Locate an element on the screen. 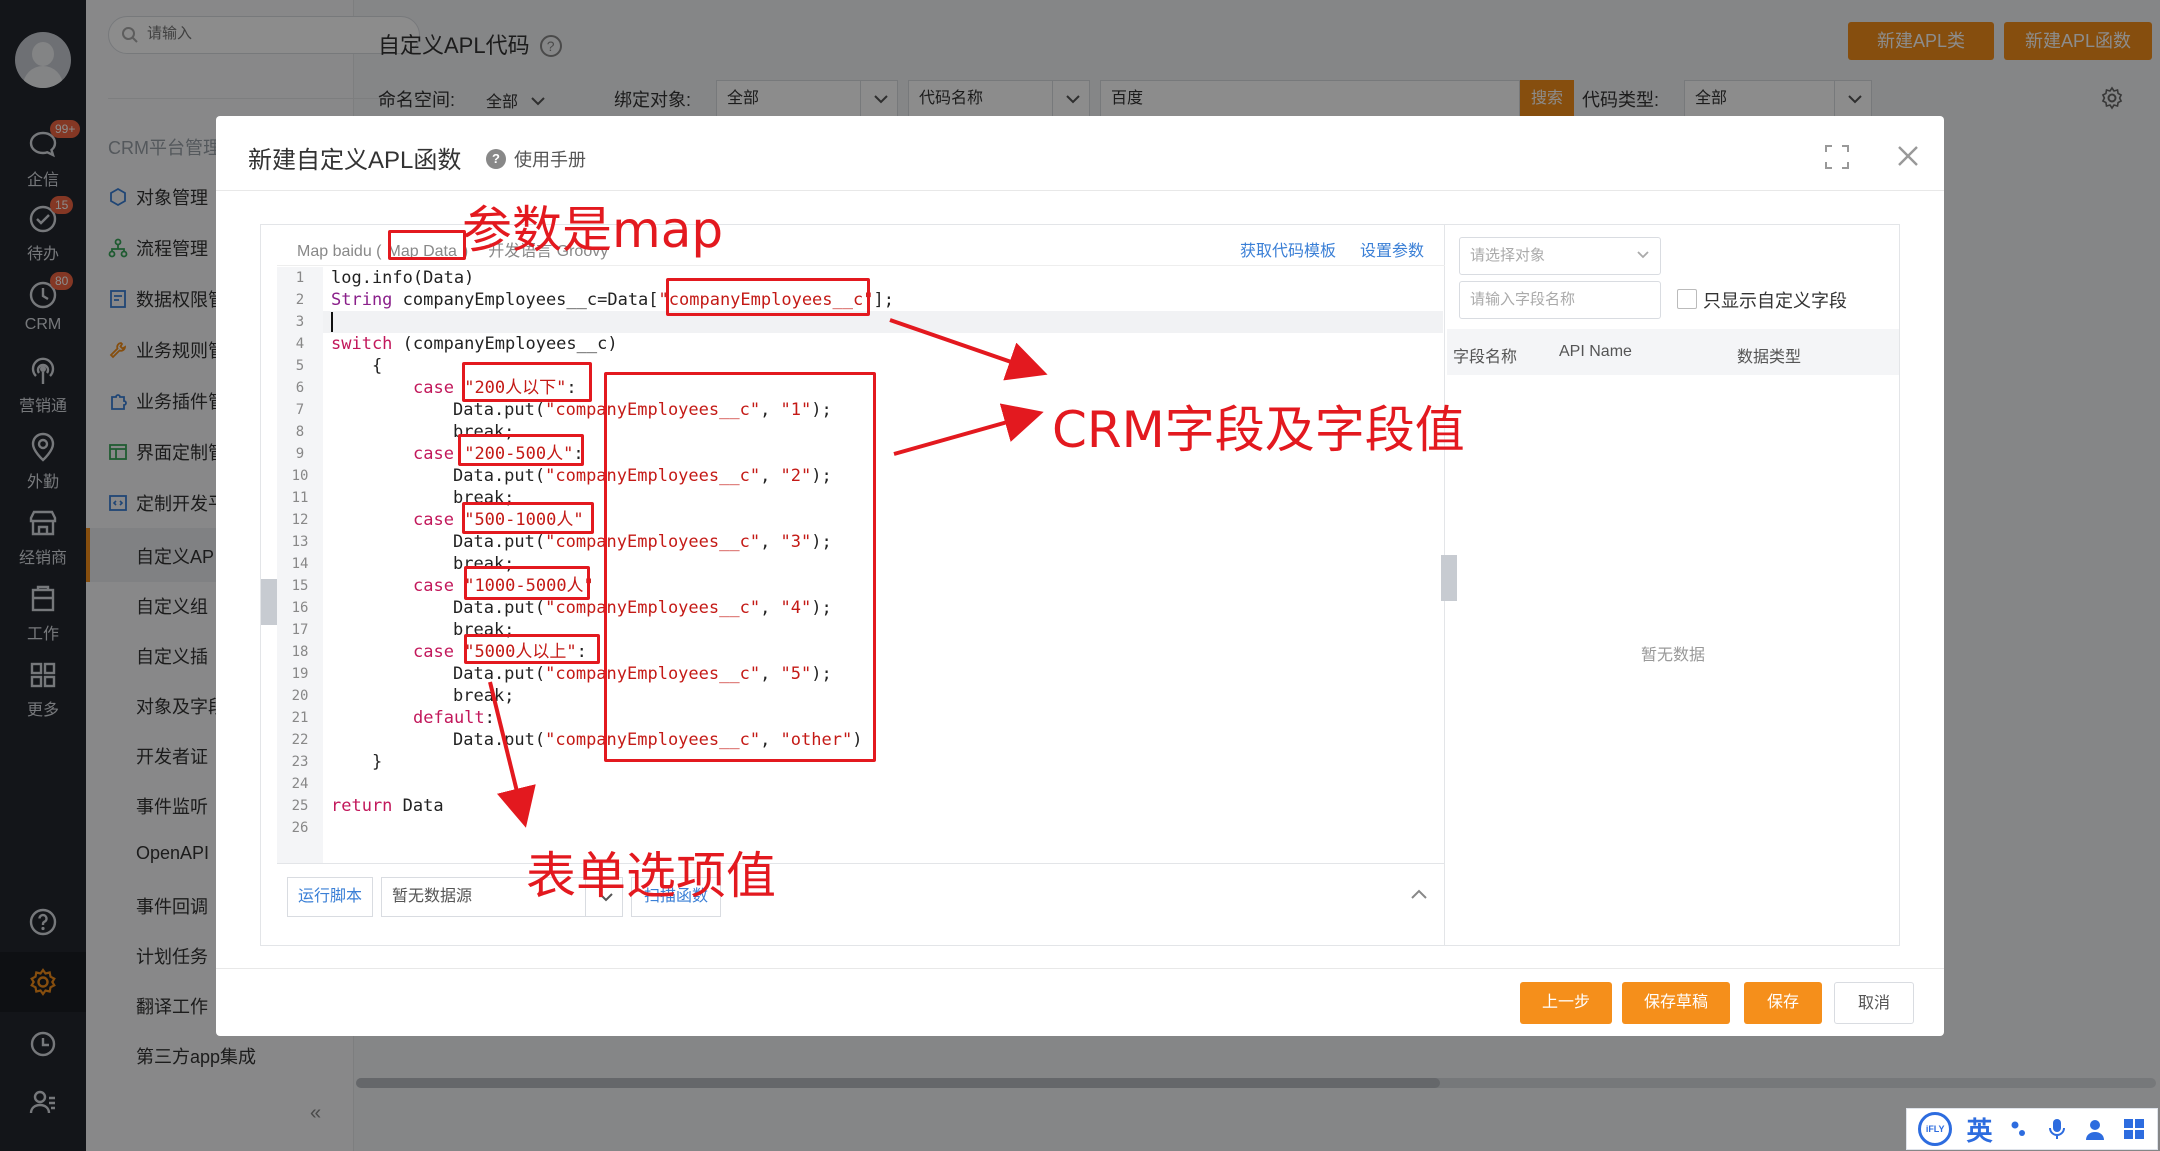 This screenshot has width=2160, height=1151. collapse-left-handle is located at coordinates (269, 602).